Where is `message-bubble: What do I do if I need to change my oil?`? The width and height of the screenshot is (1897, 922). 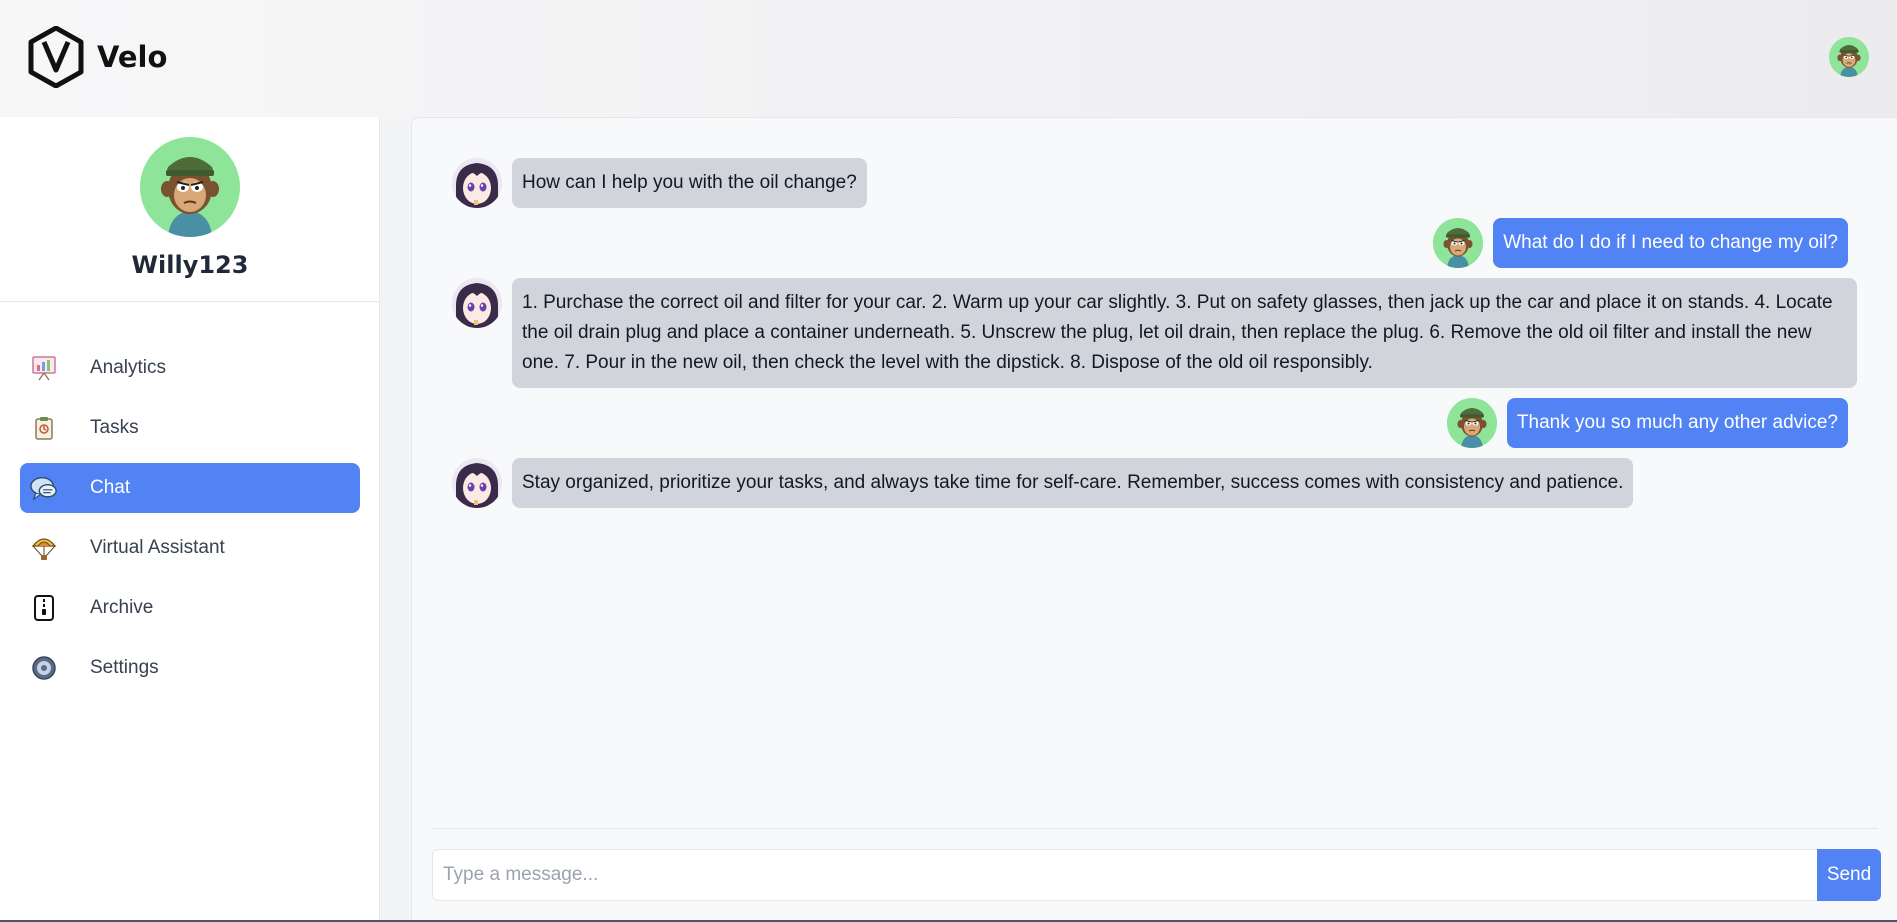 message-bubble: What do I do if I need to change my oil? is located at coordinates (1670, 243).